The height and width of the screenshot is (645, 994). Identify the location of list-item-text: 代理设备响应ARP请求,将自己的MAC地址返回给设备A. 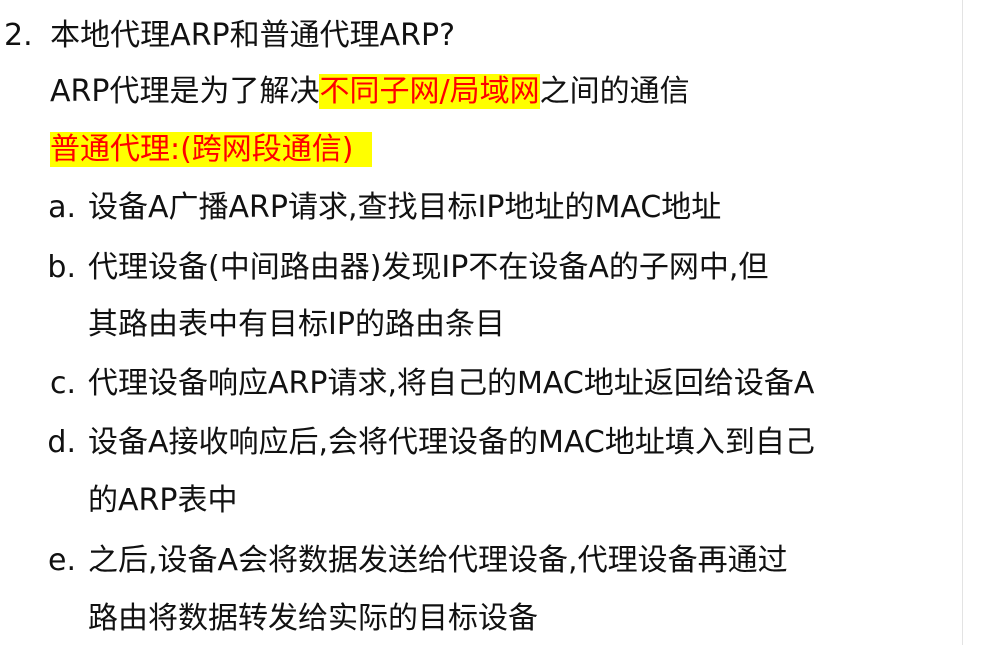
(451, 383).